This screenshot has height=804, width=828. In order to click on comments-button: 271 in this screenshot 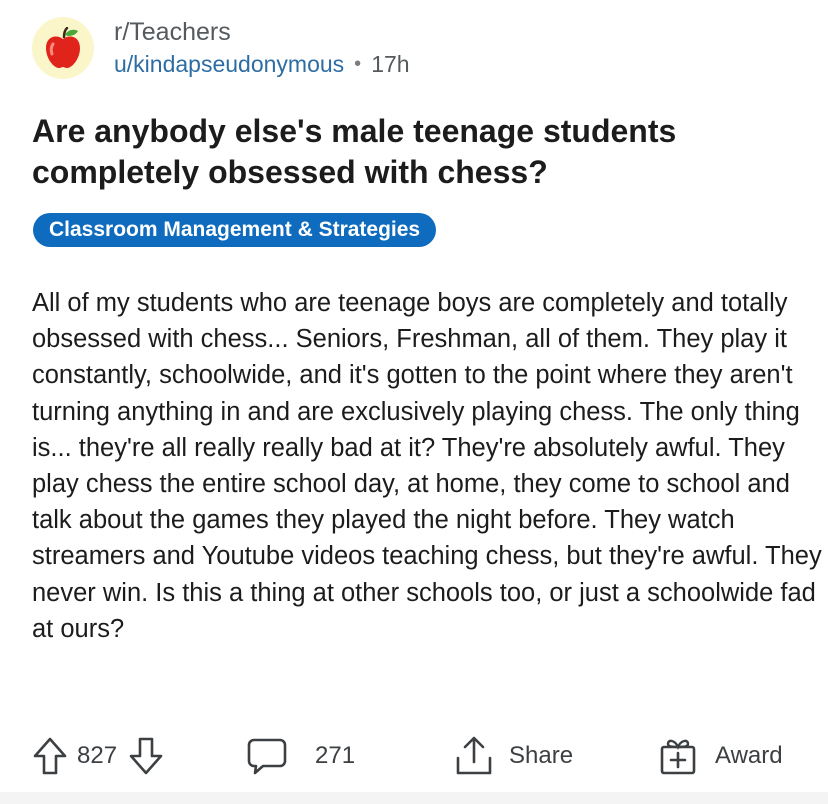, I will do `click(301, 756)`.